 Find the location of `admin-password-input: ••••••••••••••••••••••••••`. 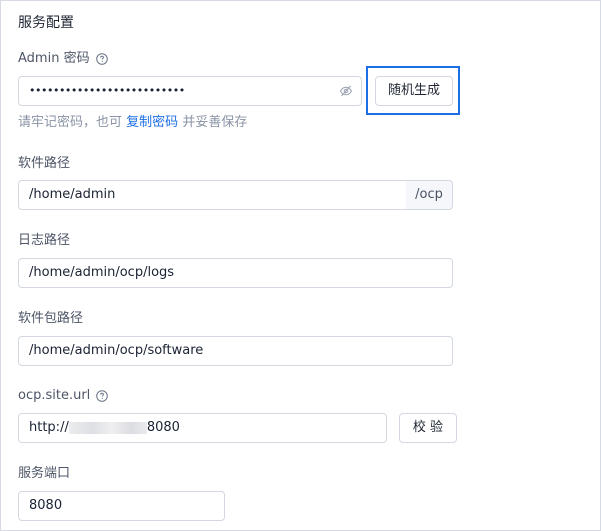

admin-password-input: •••••••••••••••••••••••••• is located at coordinates (190, 91).